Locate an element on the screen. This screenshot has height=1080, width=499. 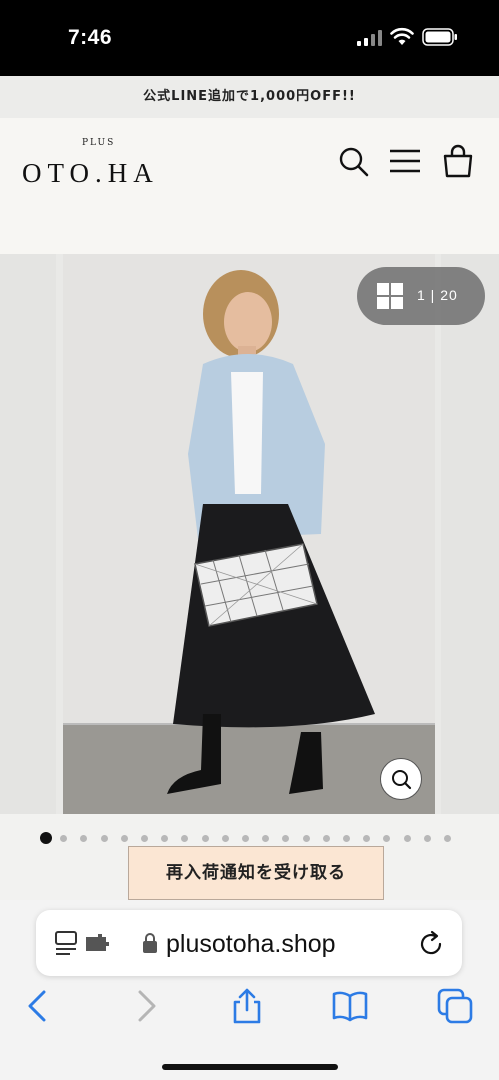
grid-view-icon is located at coordinates (390, 296).